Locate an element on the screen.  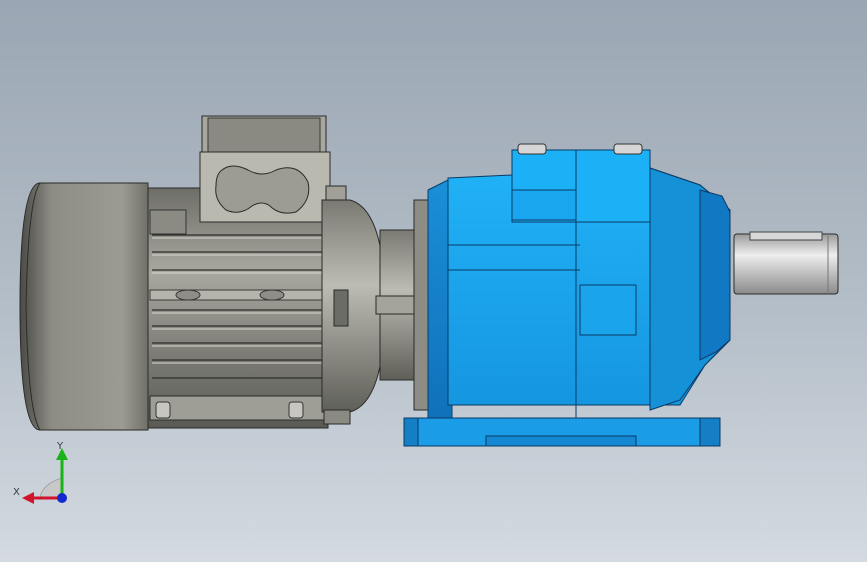
output-shaft is located at coordinates (786, 263).